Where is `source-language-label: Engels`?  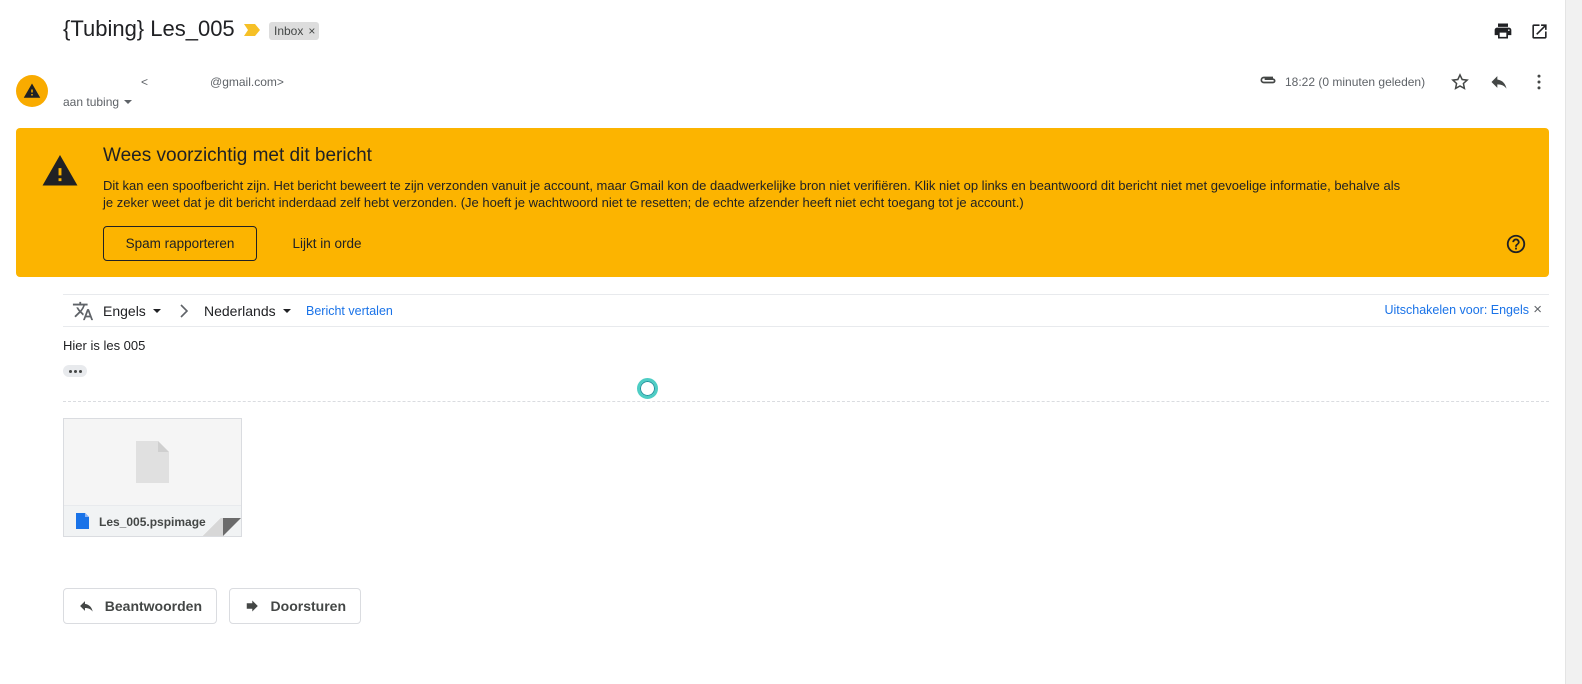 source-language-label: Engels is located at coordinates (124, 311).